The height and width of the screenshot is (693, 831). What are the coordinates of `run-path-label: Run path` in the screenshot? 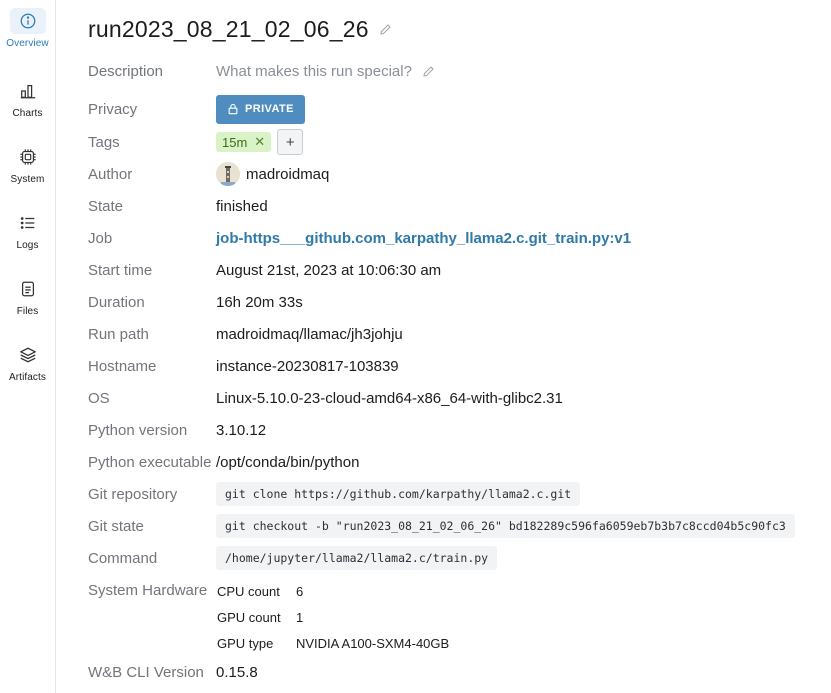 It's located at (118, 334).